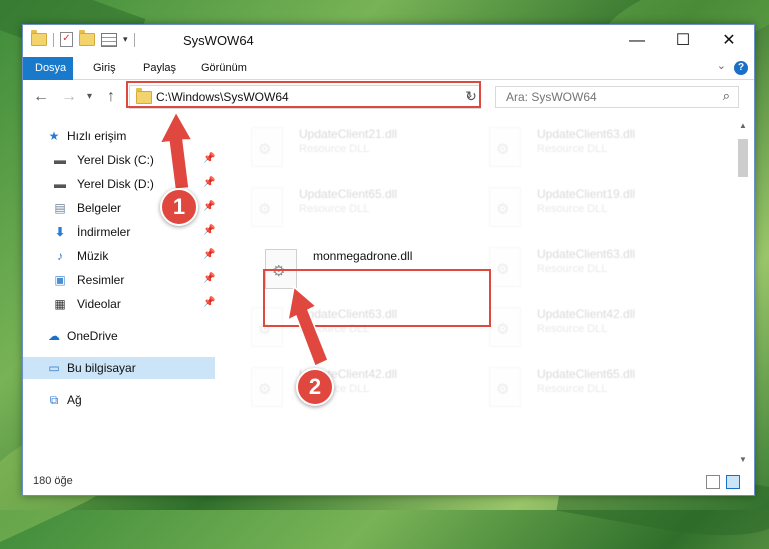 The height and width of the screenshot is (549, 769). What do you see at coordinates (109, 39) in the screenshot?
I see `customize-icon` at bounding box center [109, 39].